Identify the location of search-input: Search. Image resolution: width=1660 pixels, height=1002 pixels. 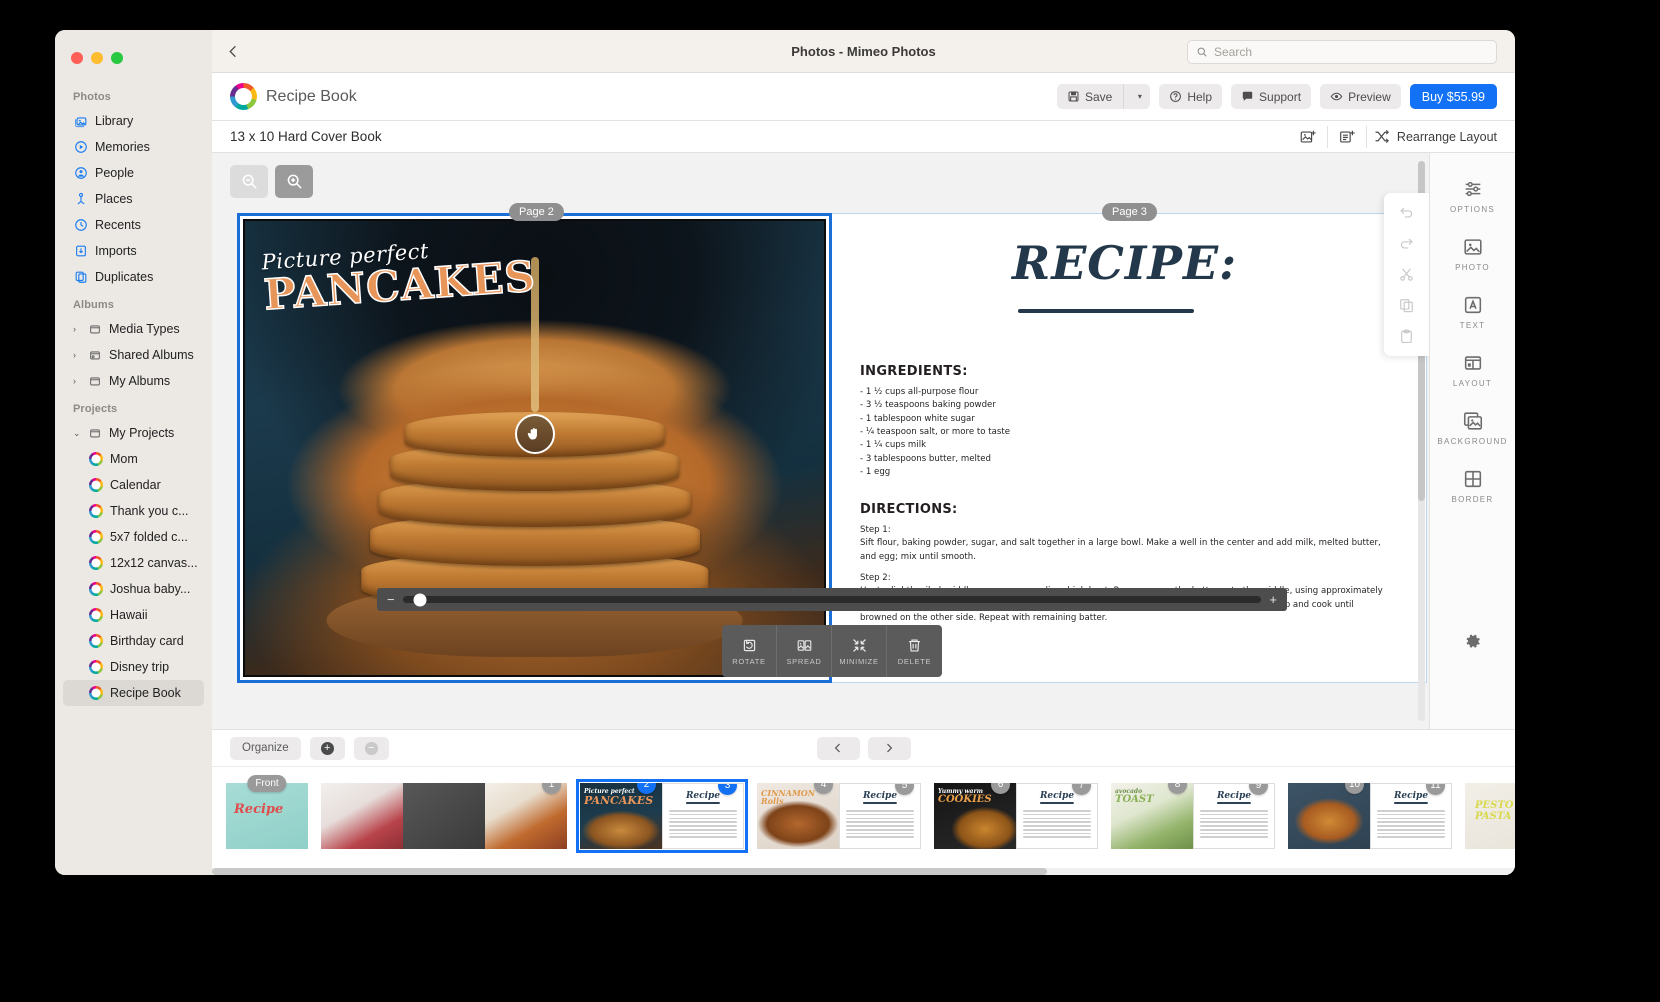
(1342, 52).